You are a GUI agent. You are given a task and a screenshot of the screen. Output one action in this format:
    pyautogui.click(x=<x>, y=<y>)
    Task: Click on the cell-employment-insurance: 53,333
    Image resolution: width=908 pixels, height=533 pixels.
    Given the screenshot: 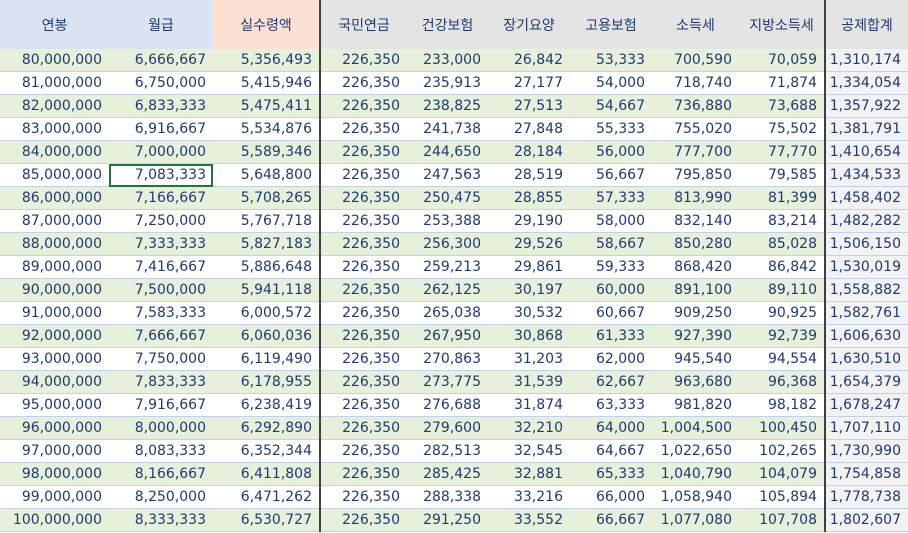 What is the action you would take?
    pyautogui.click(x=611, y=60)
    